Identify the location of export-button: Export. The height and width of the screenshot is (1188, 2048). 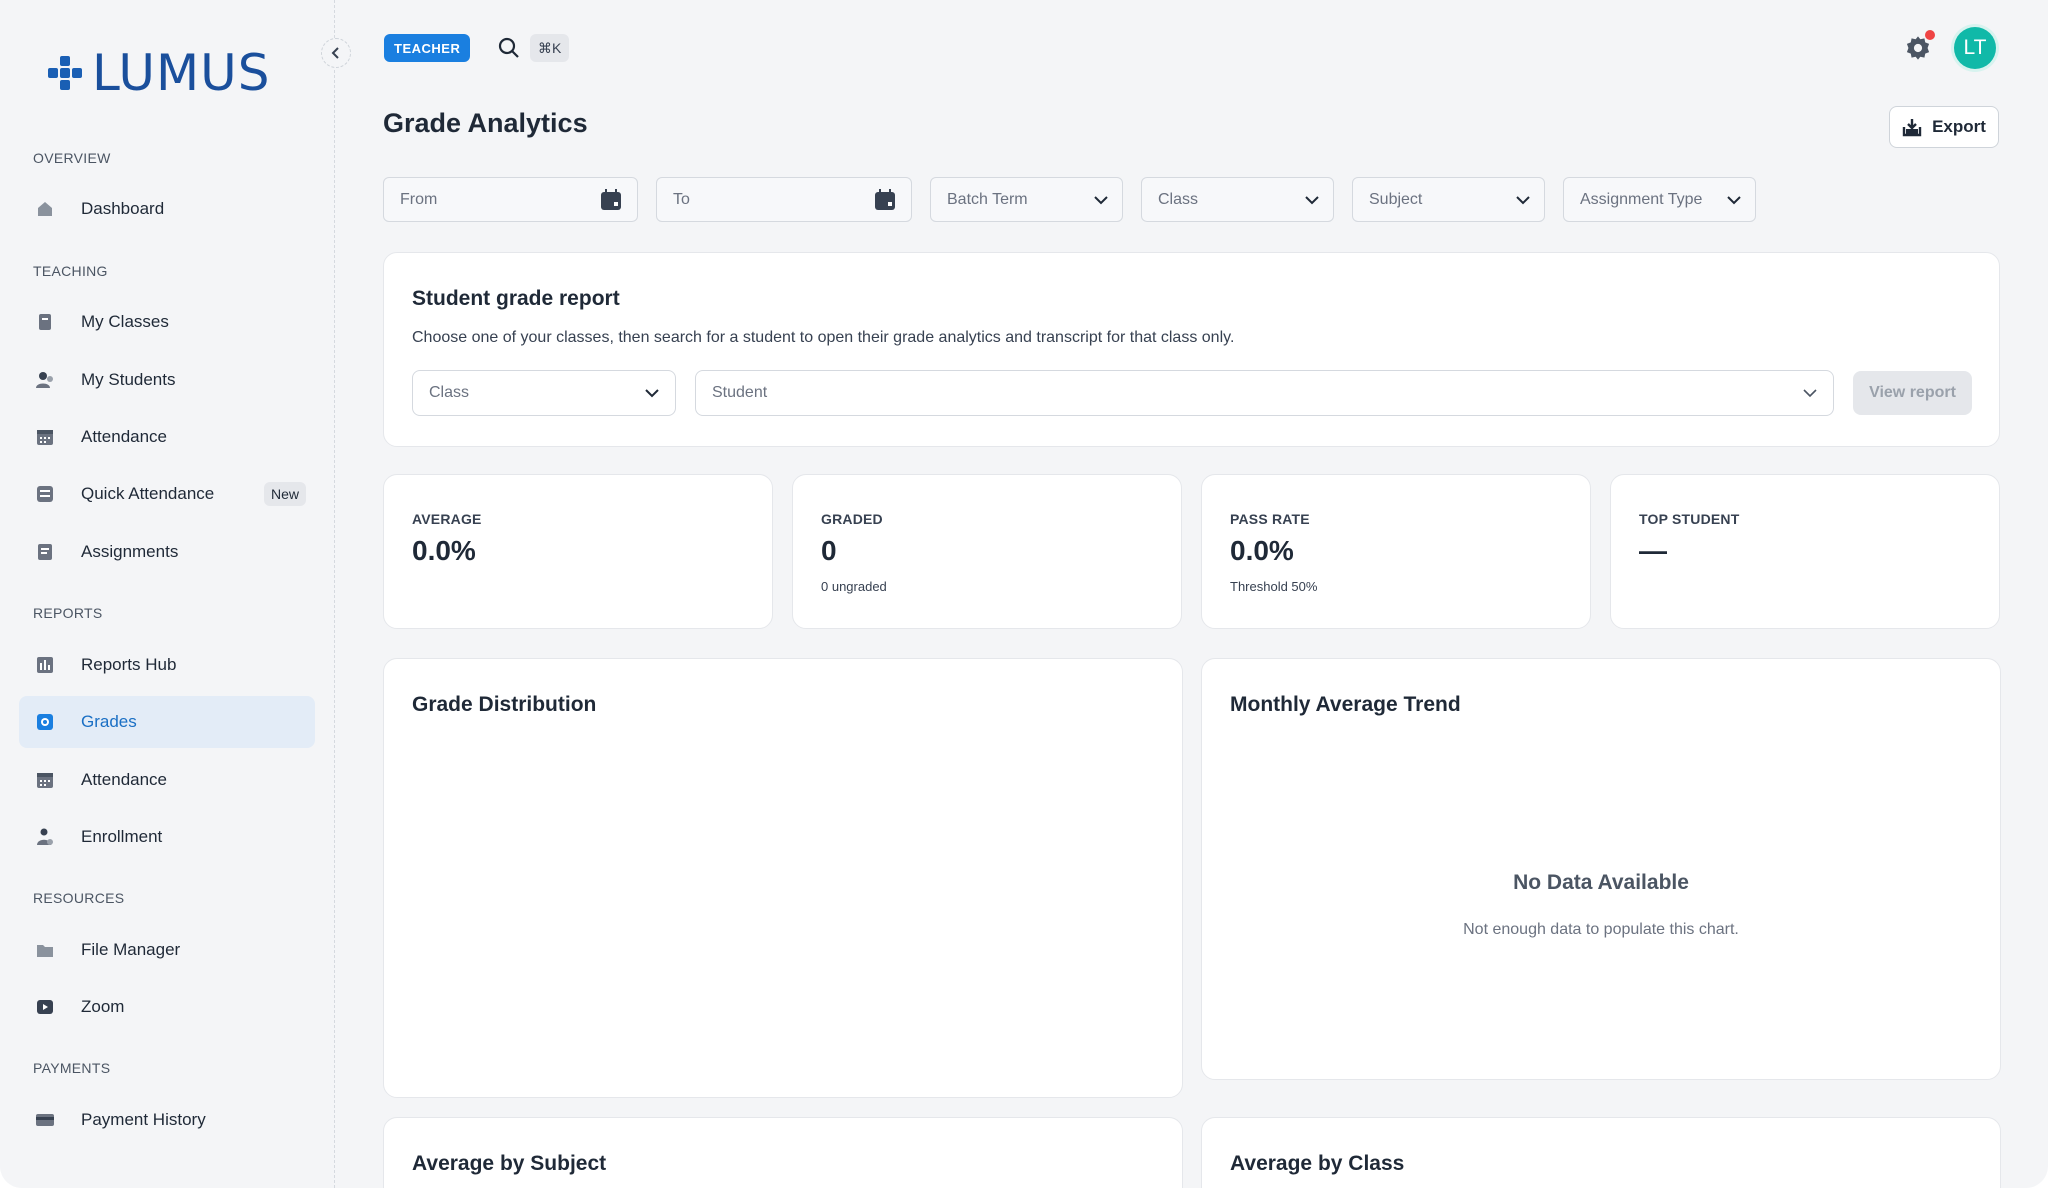
(1944, 127).